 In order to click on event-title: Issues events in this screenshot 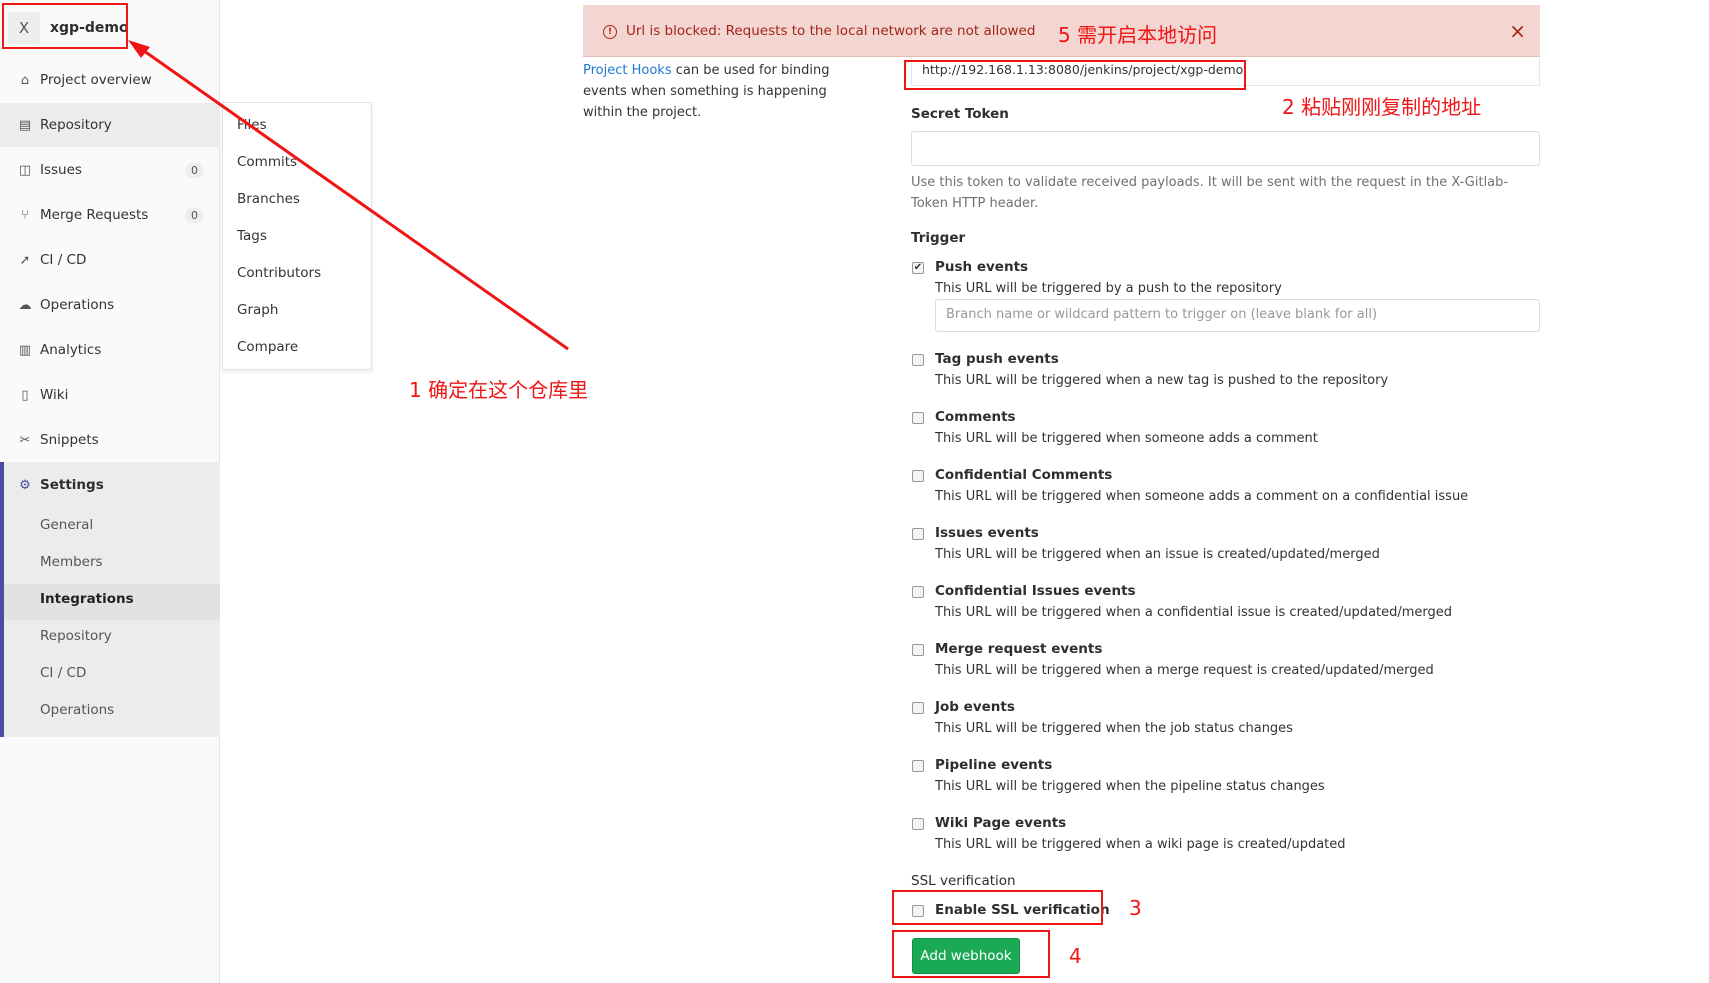, I will do `click(987, 533)`.